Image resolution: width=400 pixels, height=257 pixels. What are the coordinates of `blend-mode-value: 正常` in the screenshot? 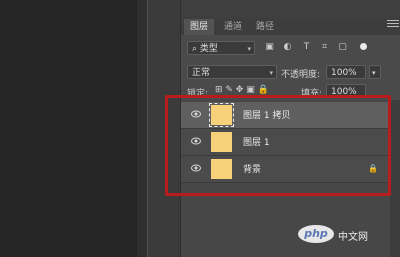 It's located at (201, 73).